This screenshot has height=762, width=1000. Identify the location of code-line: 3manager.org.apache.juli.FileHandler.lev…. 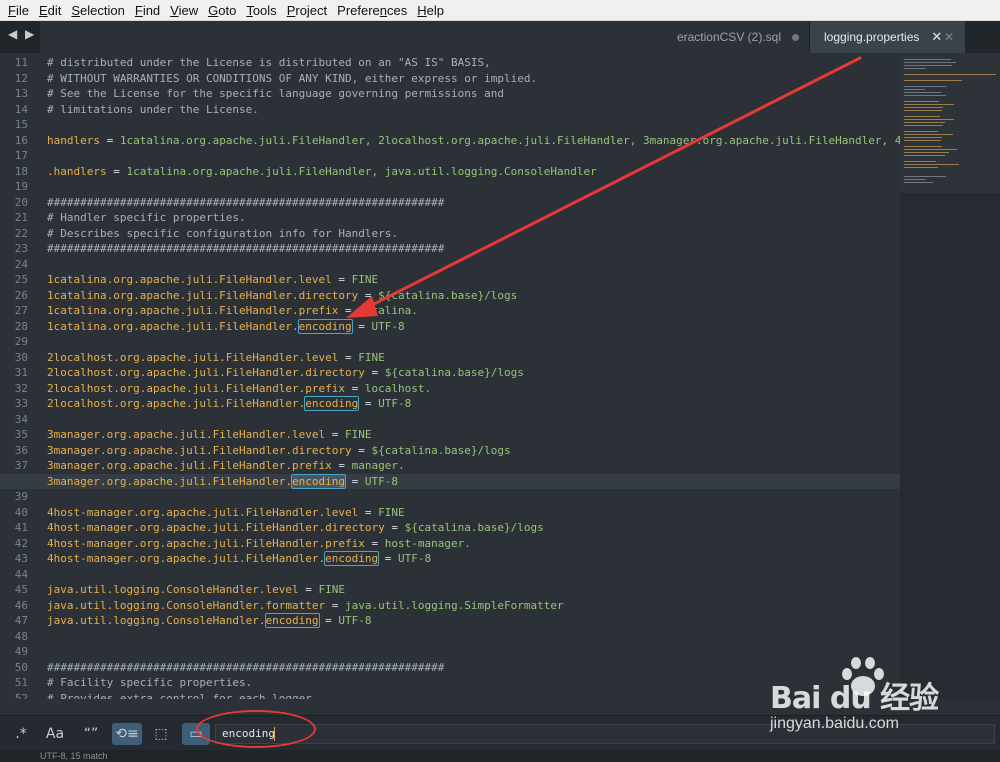
(209, 435).